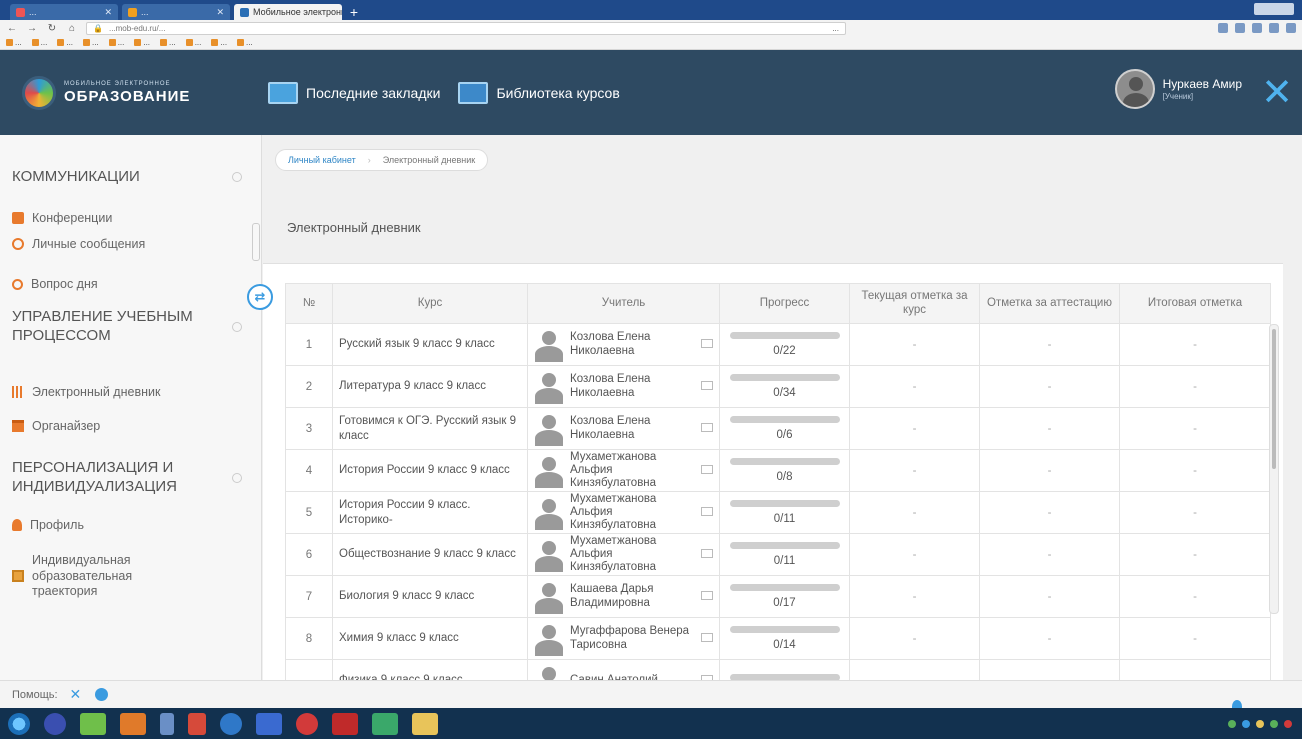  I want to click on site-logo: МОБИЛЬНОЕ ЭЛЕКТРОННОЕ ОБРАЗОВАНИЕ, so click(125, 92).